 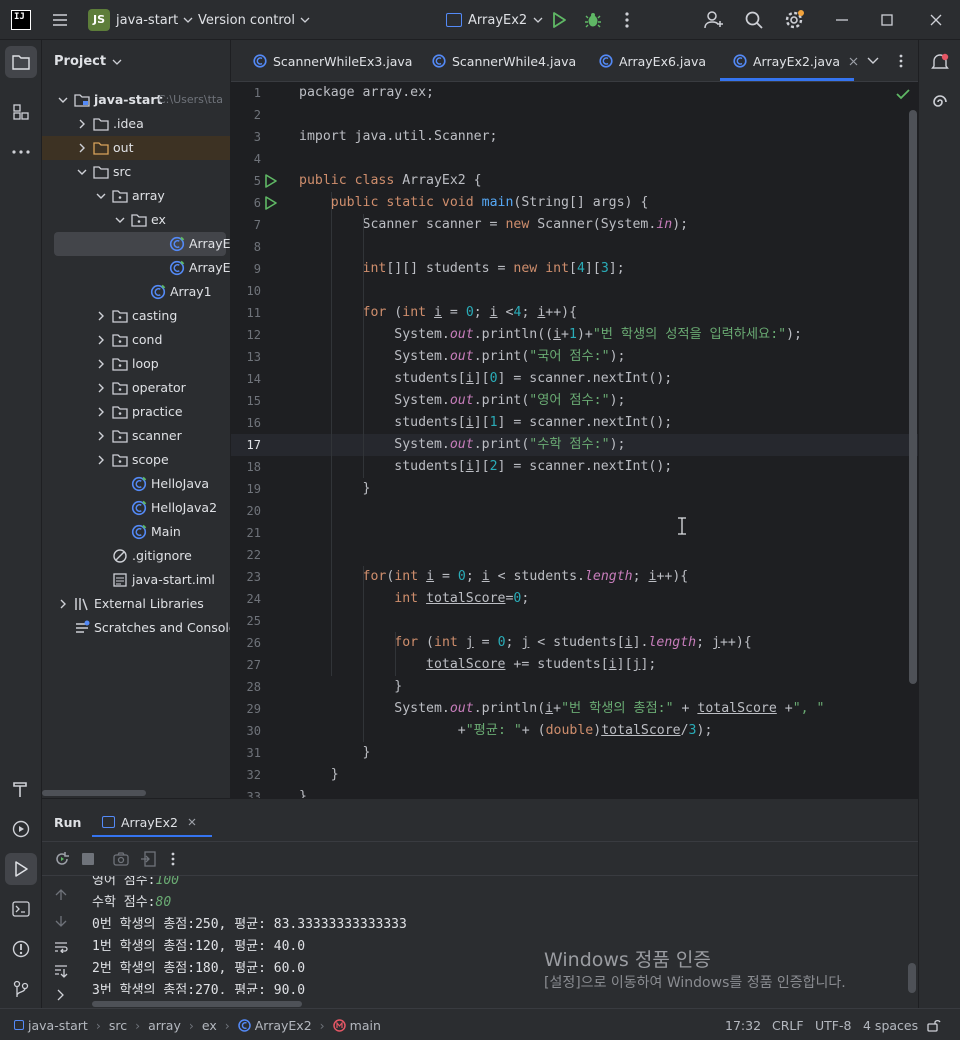 I want to click on build-tool-button, so click(x=21, y=789).